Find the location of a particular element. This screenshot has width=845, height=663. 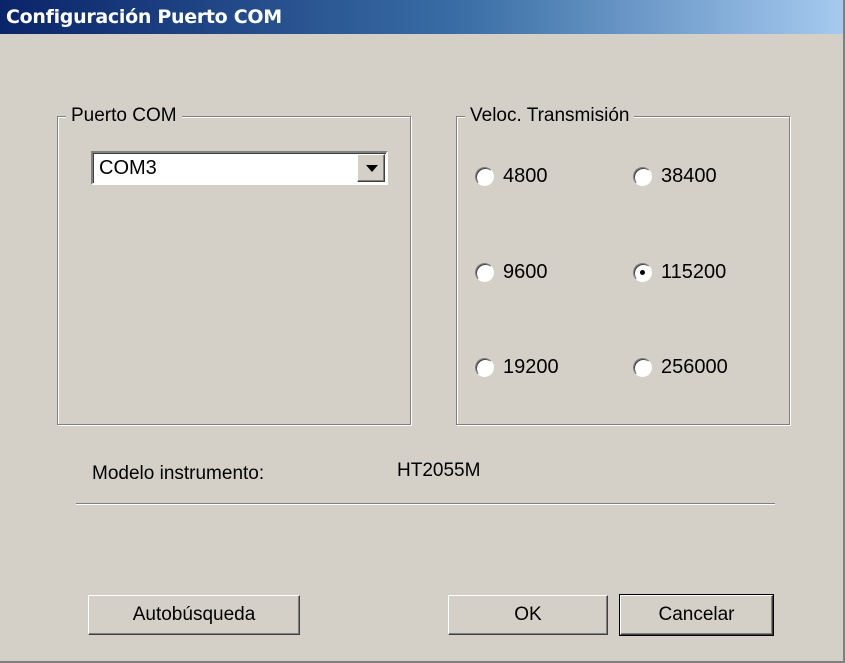

radio-baud-256000: 256000 is located at coordinates (680, 367).